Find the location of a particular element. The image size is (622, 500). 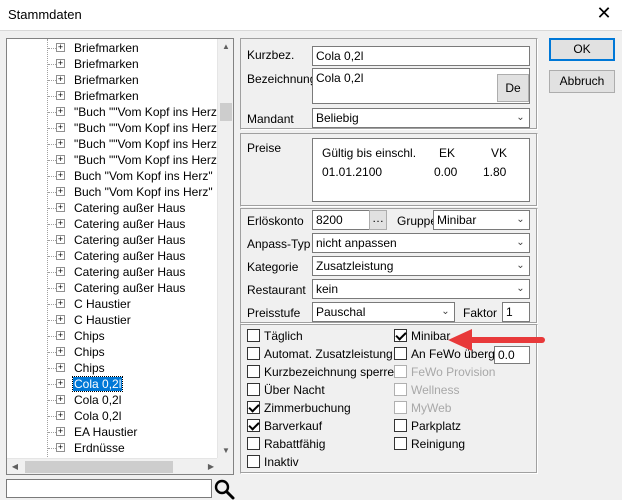

prices-cell-ek: 0.00 is located at coordinates (445, 172).